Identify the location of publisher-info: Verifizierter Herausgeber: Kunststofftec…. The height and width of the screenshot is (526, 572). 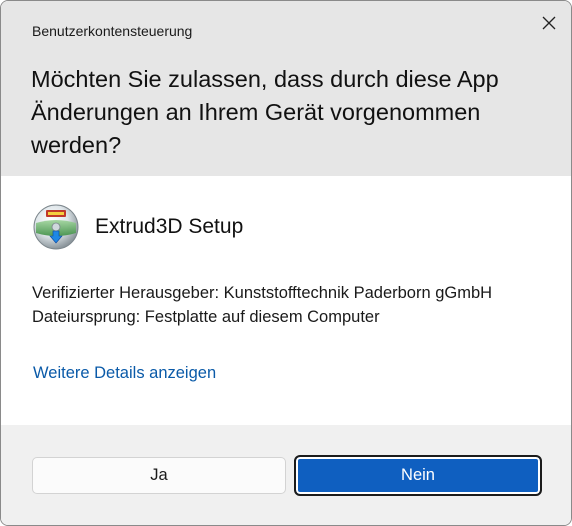
(262, 305).